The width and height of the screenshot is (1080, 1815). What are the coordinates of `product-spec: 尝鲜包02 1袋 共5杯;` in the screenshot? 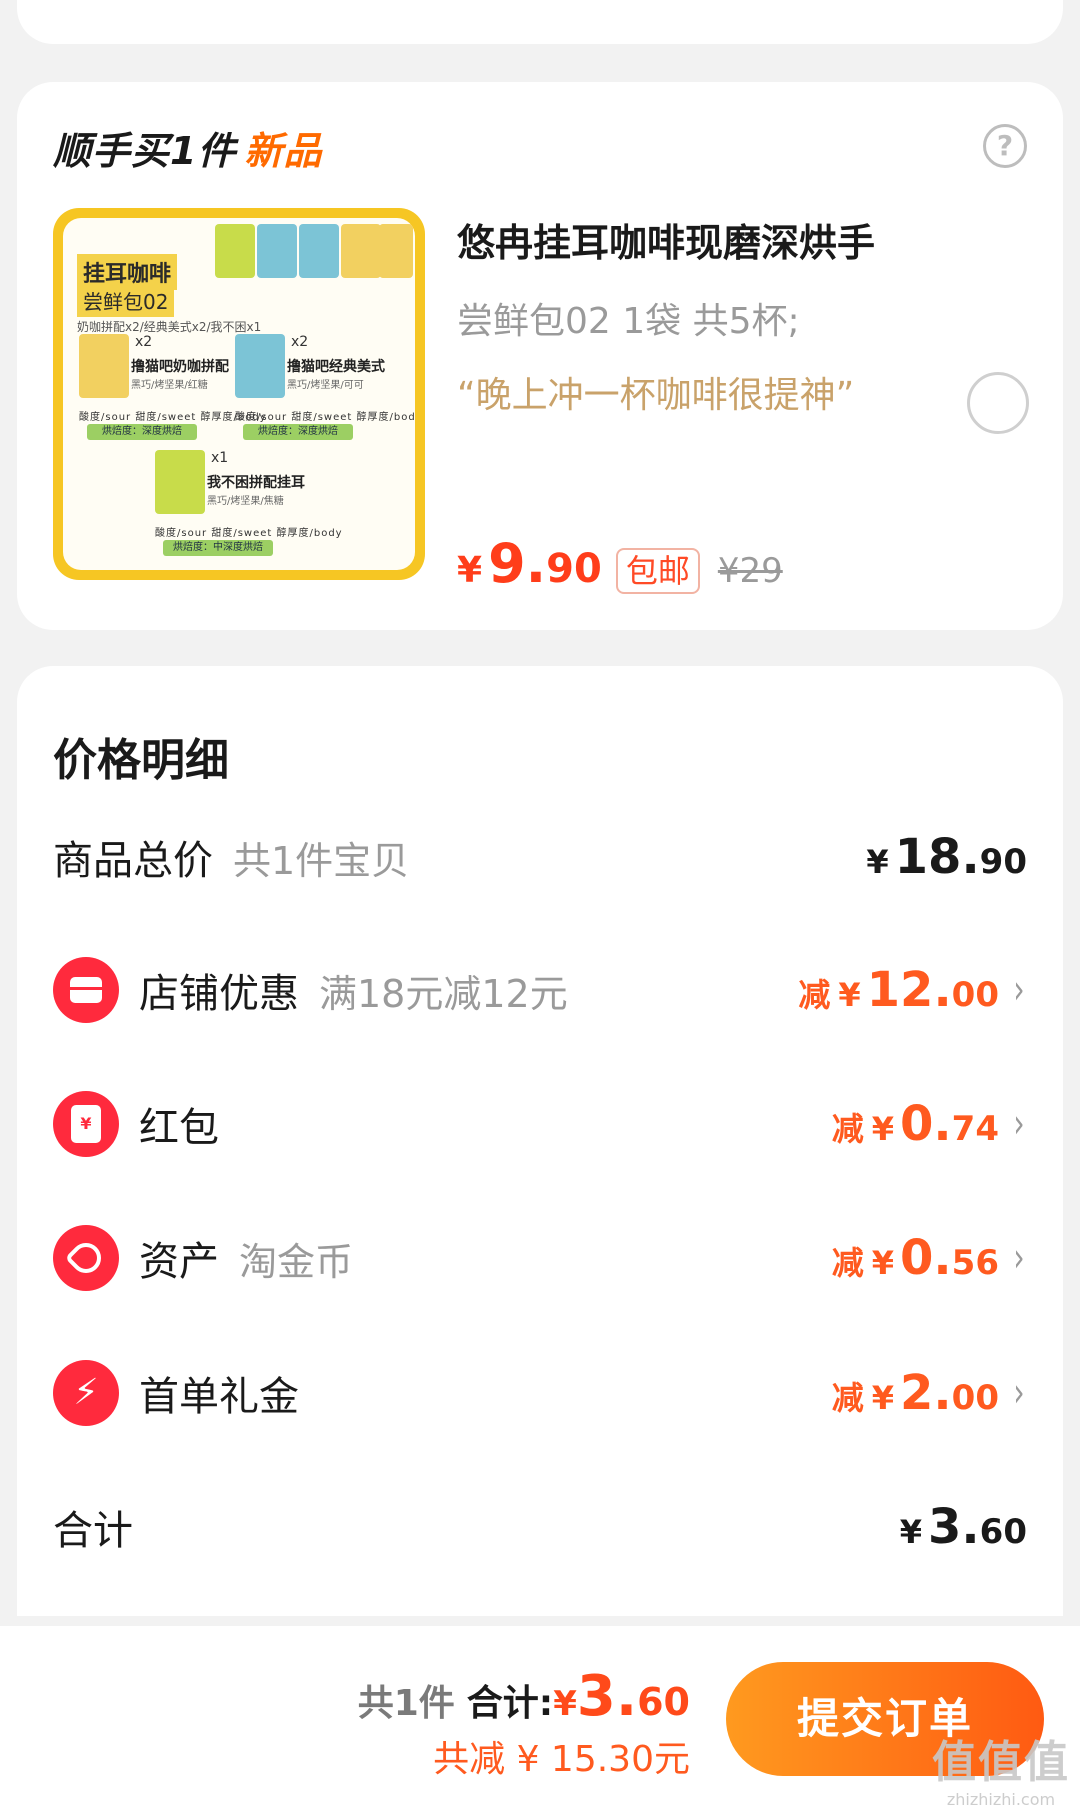 It's located at (628, 318).